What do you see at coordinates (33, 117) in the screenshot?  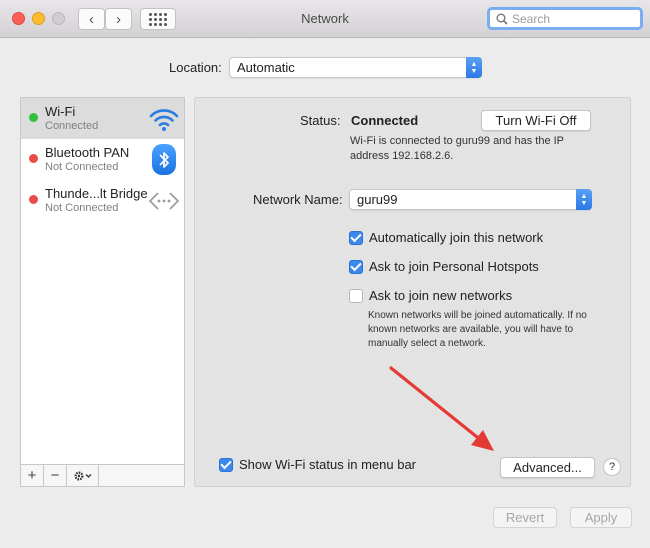 I see `status-dot-green` at bounding box center [33, 117].